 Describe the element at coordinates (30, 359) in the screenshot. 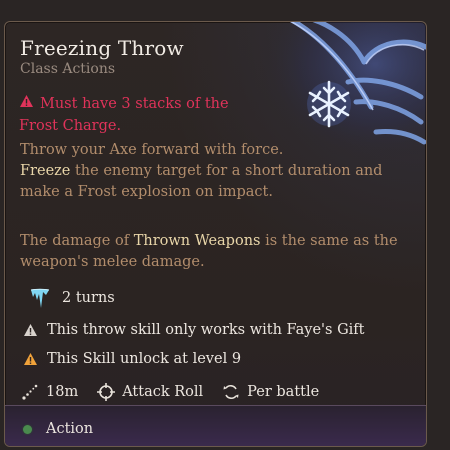

I see `warning-orange-icon` at that location.